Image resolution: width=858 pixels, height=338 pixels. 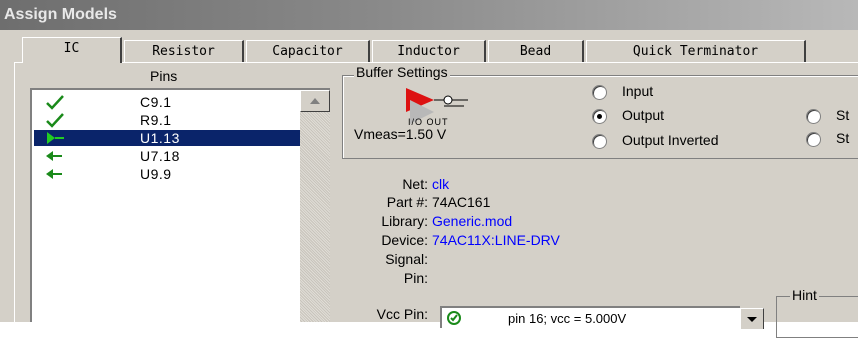 What do you see at coordinates (429, 15) in the screenshot?
I see `title-bar: Assign Models` at bounding box center [429, 15].